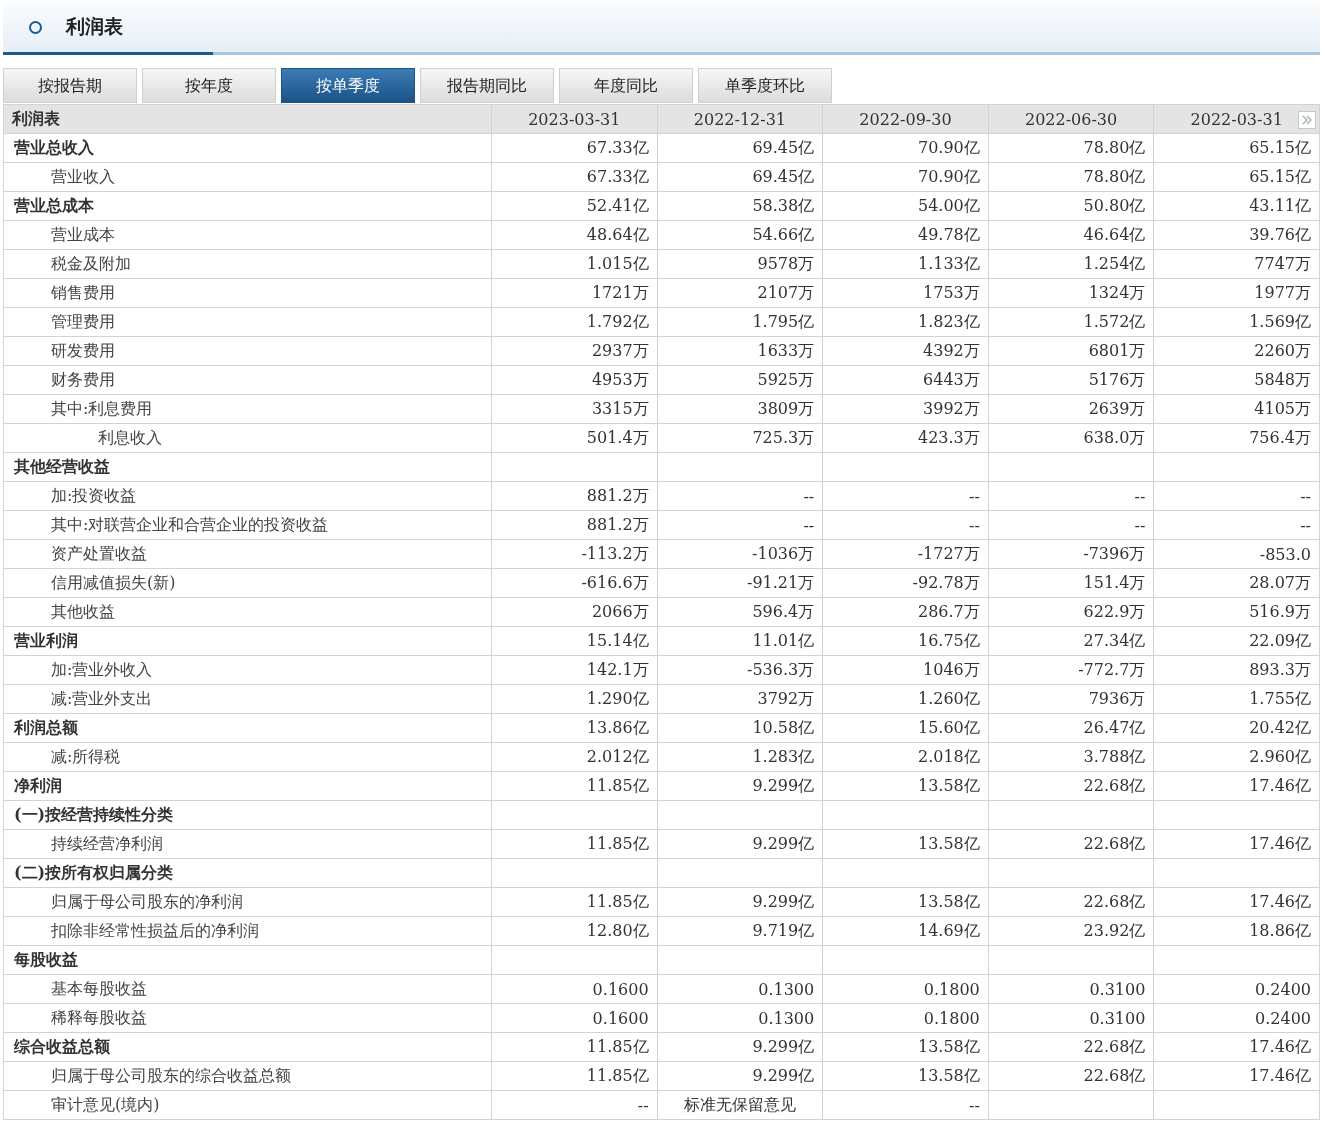  I want to click on column-header: 2022-06-30, so click(1071, 119).